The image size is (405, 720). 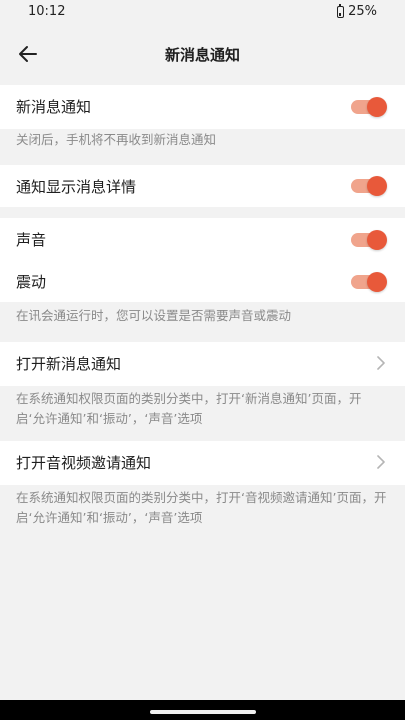 I want to click on vibrate-row: 震动, so click(x=202, y=281).